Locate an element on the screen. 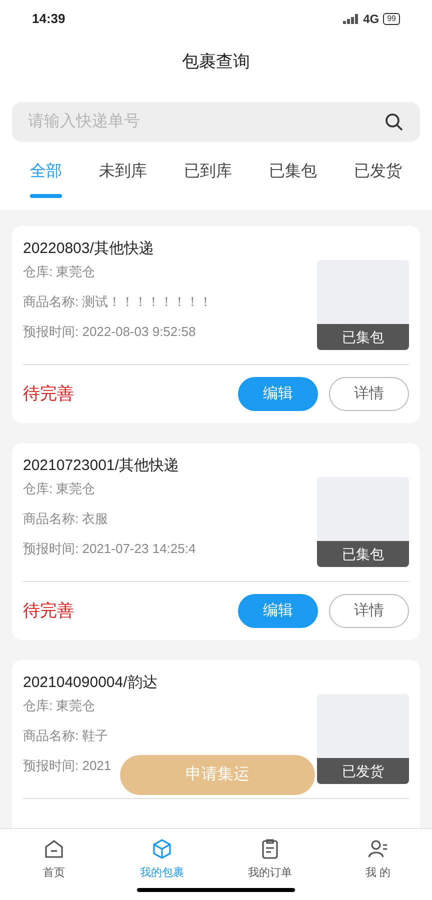  forecast-time-text: 预报时间: 2021 is located at coordinates (67, 766).